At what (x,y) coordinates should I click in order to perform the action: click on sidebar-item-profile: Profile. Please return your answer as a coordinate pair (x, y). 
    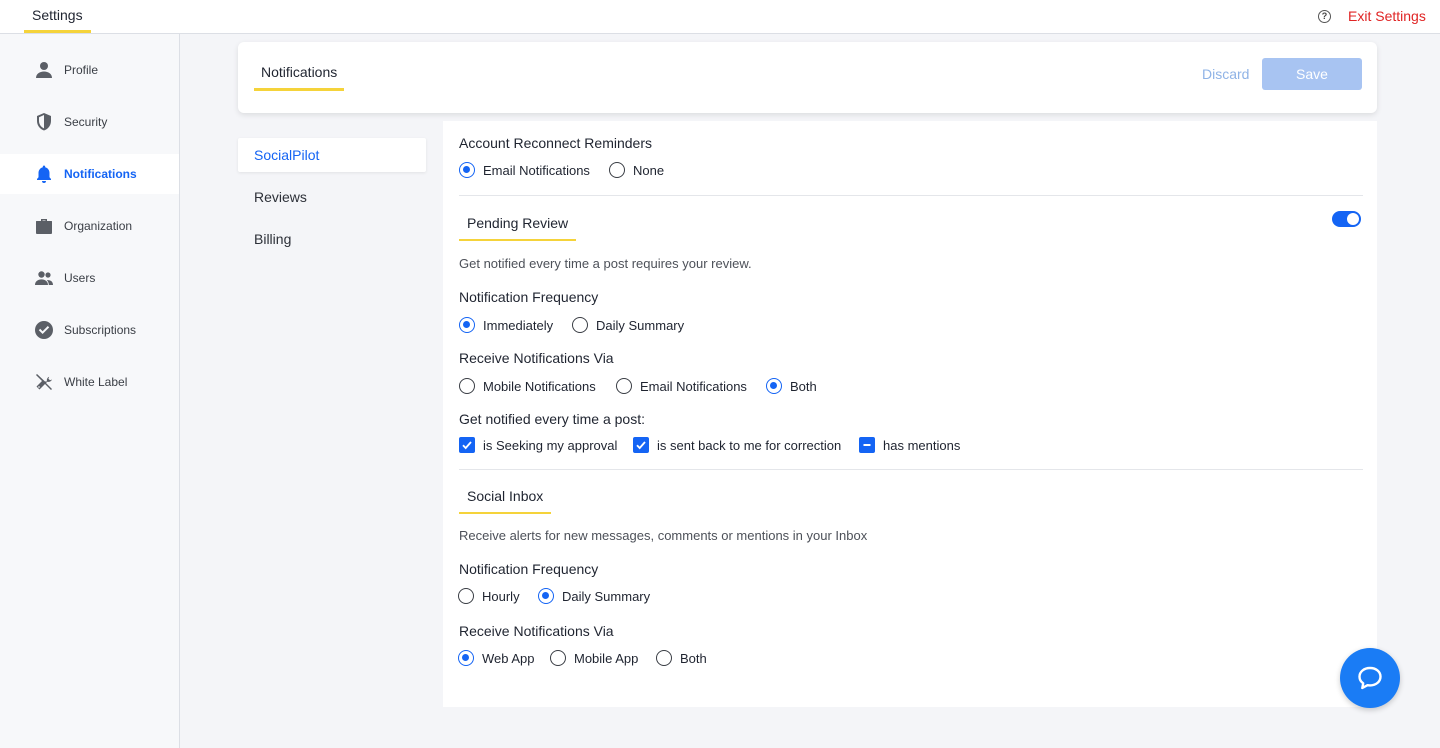
    Looking at the image, I should click on (89, 70).